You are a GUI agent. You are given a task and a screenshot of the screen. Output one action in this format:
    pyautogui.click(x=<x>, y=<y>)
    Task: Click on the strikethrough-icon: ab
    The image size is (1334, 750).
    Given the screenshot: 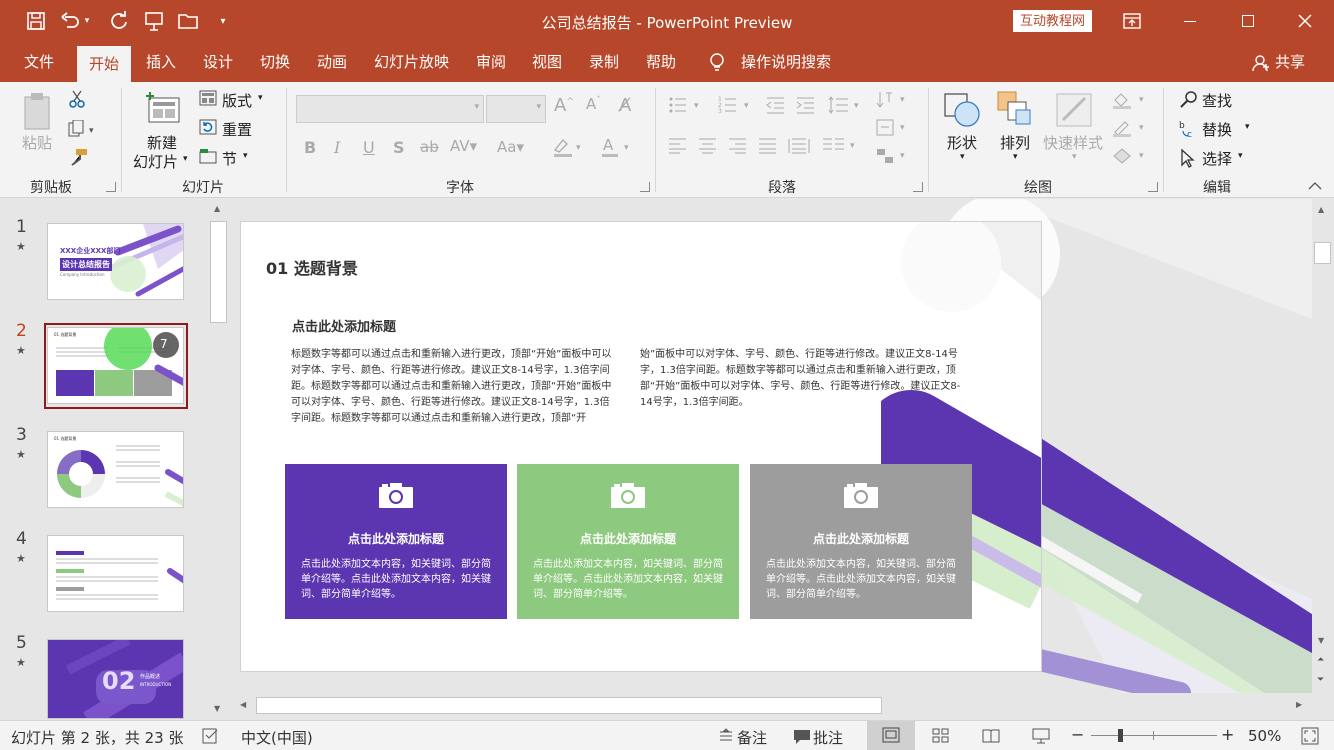 What is the action you would take?
    pyautogui.click(x=429, y=147)
    